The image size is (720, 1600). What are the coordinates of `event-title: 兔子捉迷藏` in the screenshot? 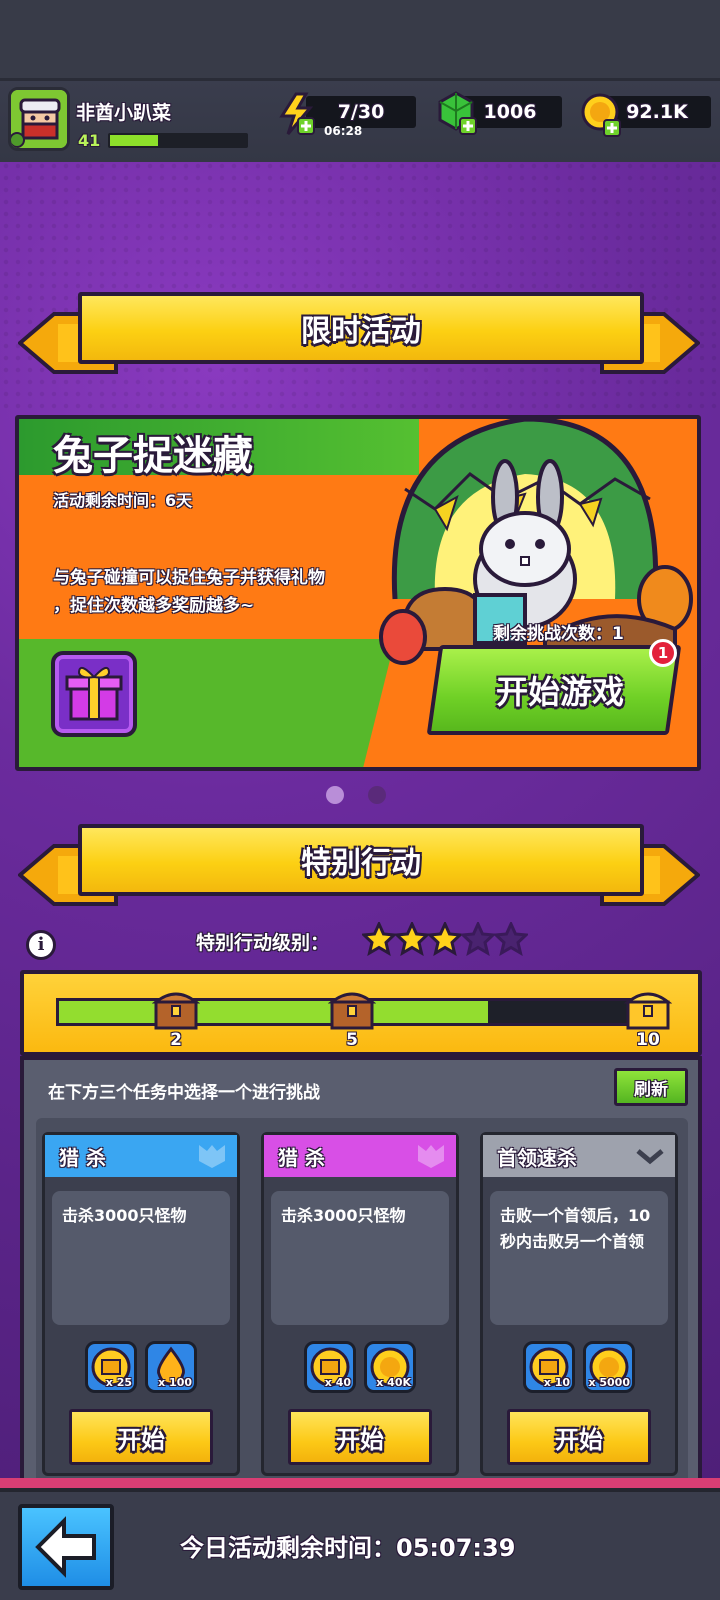 It's located at (153, 456).